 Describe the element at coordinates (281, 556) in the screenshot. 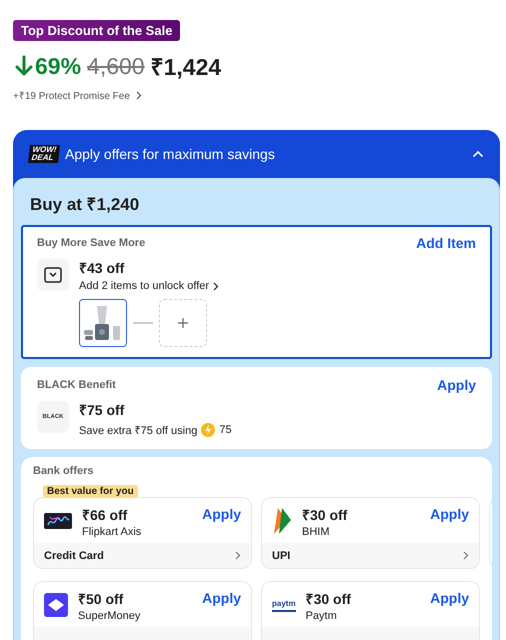

I see `payment-type: UPI` at that location.